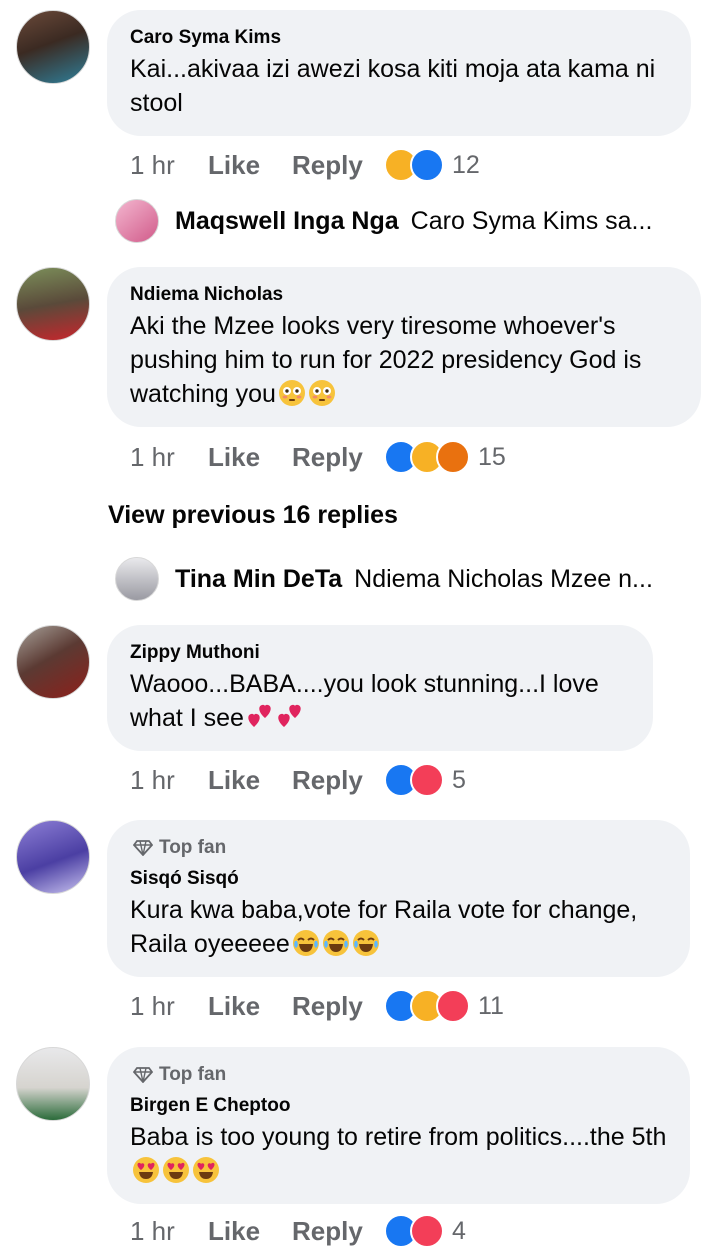  Describe the element at coordinates (459, 779) in the screenshot. I see `reaction-count: 5` at that location.